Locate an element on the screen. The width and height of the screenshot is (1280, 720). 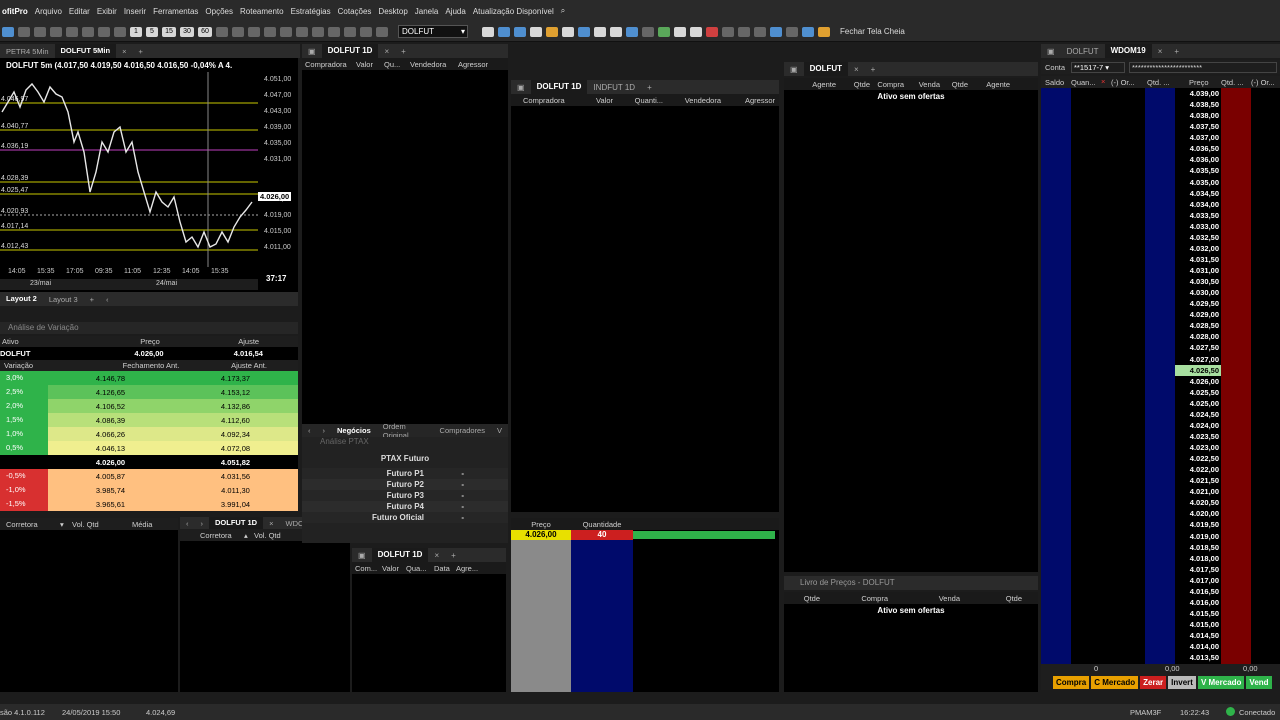
magnet-icon is located at coordinates (350, 31).